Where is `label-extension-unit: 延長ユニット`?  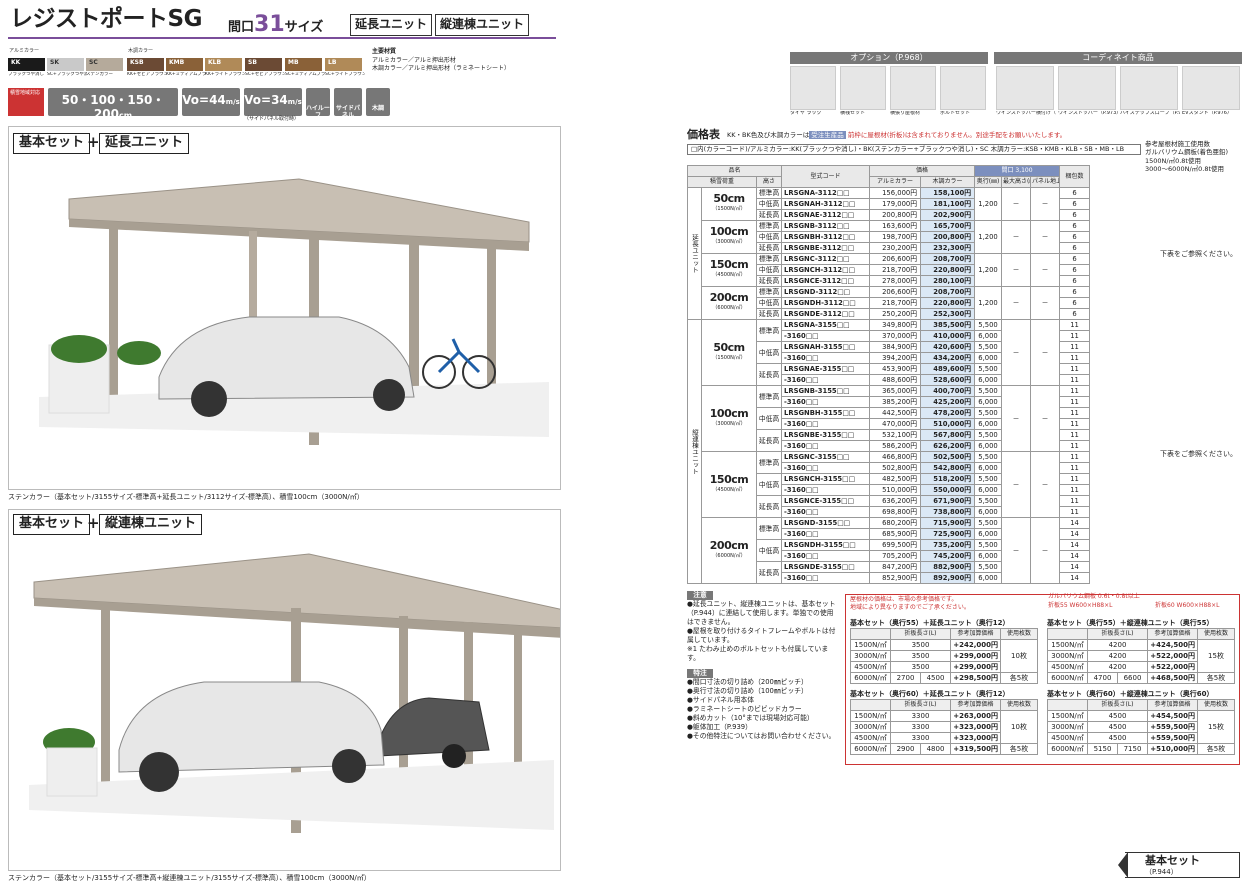
label-extension-unit: 延長ユニット is located at coordinates (144, 143).